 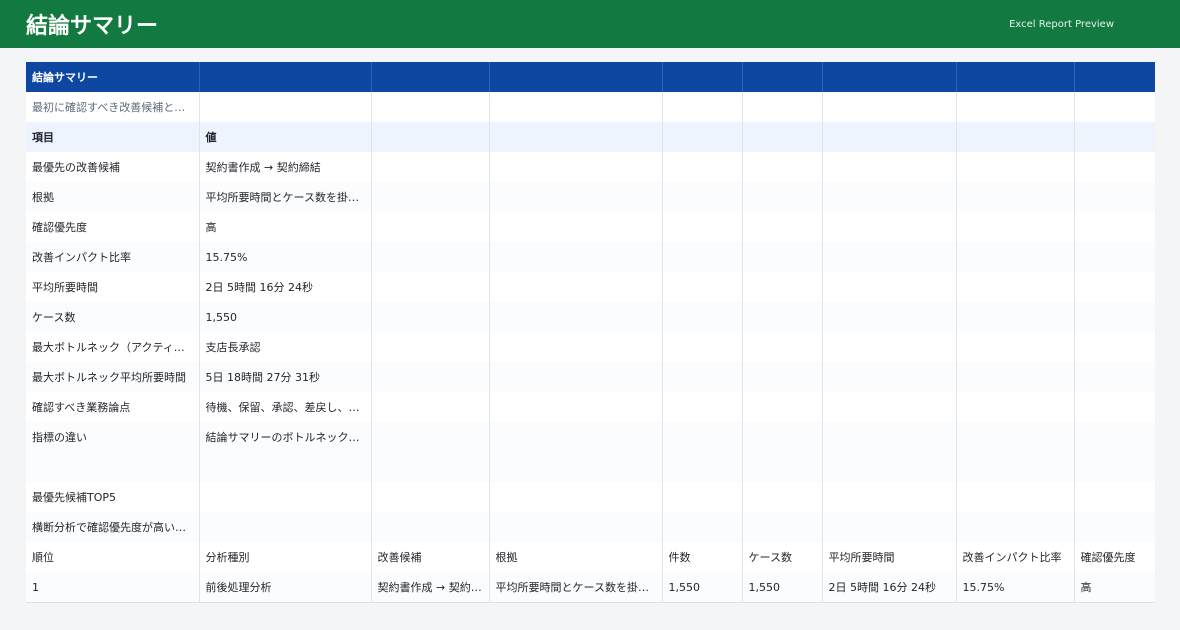 What do you see at coordinates (430, 587) in the screenshot?
I see `table-cell: 契約書作成 → 契約締結` at bounding box center [430, 587].